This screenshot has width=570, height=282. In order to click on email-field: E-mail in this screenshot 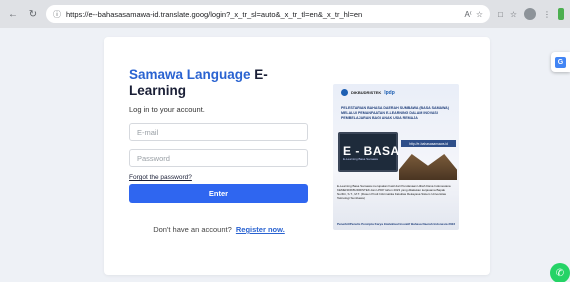, I will do `click(218, 132)`.